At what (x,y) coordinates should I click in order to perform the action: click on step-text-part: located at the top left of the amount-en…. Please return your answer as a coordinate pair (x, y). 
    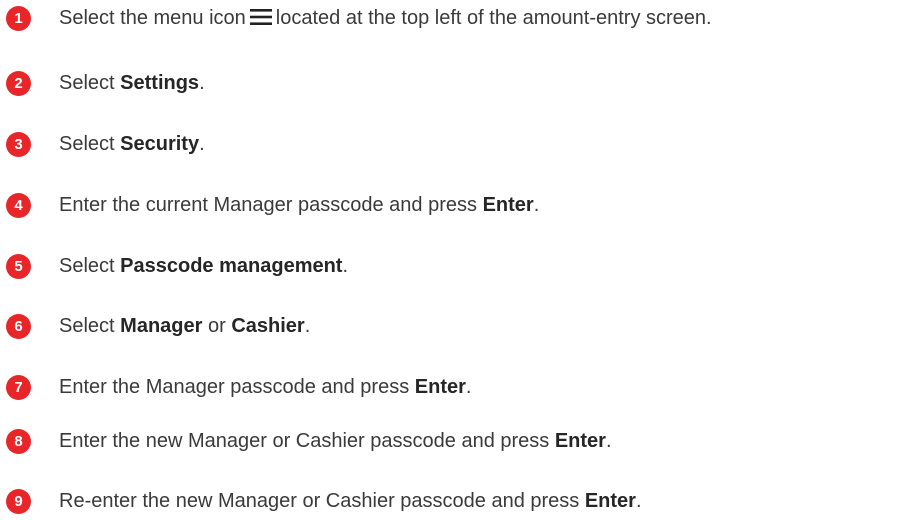
    Looking at the image, I should click on (493, 18).